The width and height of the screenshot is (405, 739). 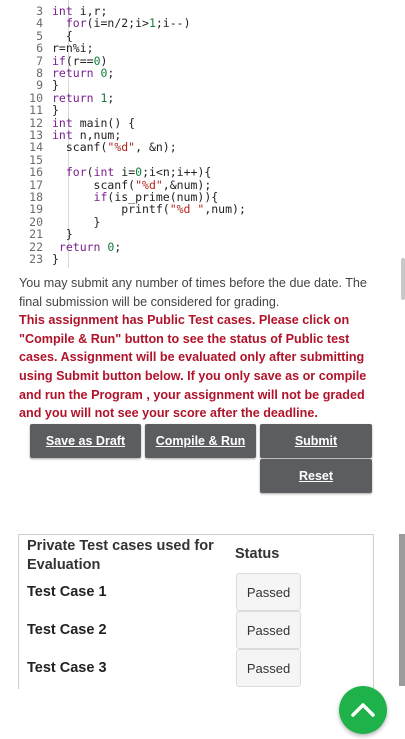 I want to click on line-number: 6, so click(x=39, y=48).